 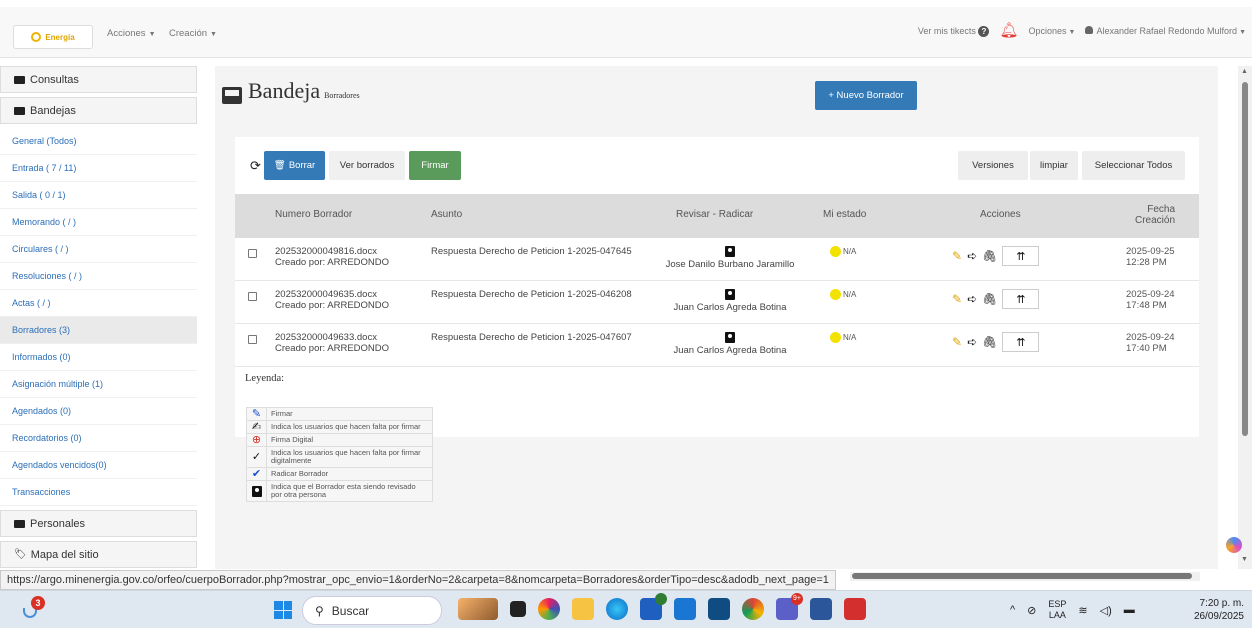 What do you see at coordinates (255, 166) in the screenshot?
I see `refresh-icon: ⟳` at bounding box center [255, 166].